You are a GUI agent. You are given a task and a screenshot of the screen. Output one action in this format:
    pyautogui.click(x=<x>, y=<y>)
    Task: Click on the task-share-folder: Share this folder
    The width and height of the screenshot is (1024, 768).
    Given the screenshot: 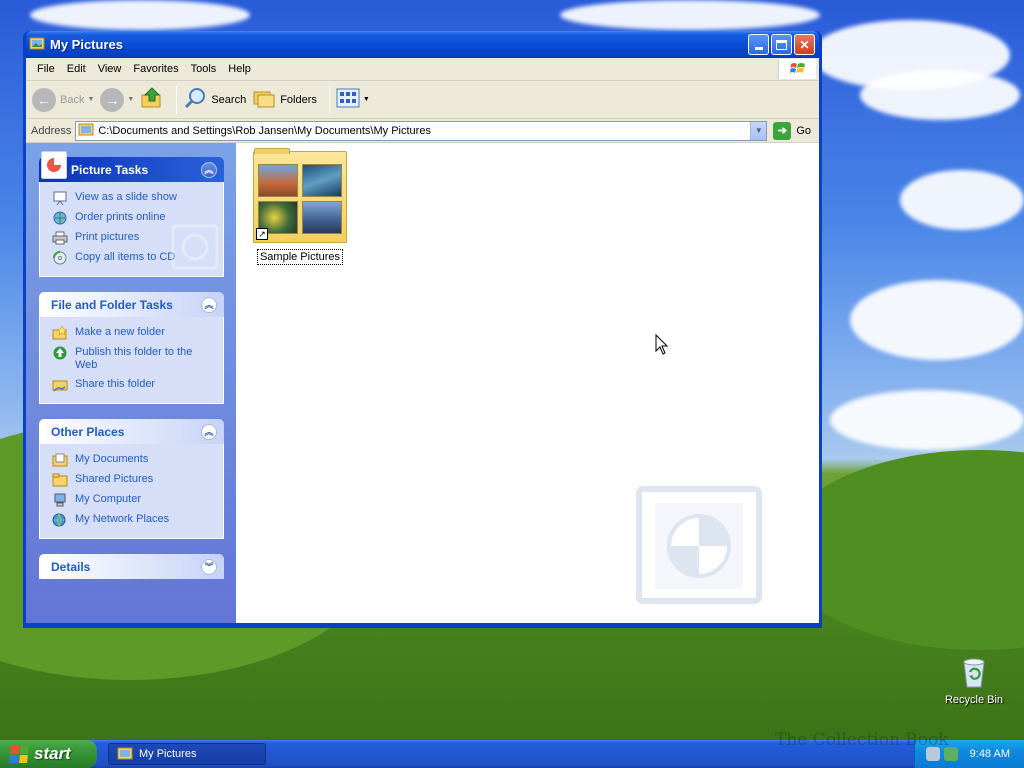 What is the action you would take?
    pyautogui.click(x=132, y=385)
    